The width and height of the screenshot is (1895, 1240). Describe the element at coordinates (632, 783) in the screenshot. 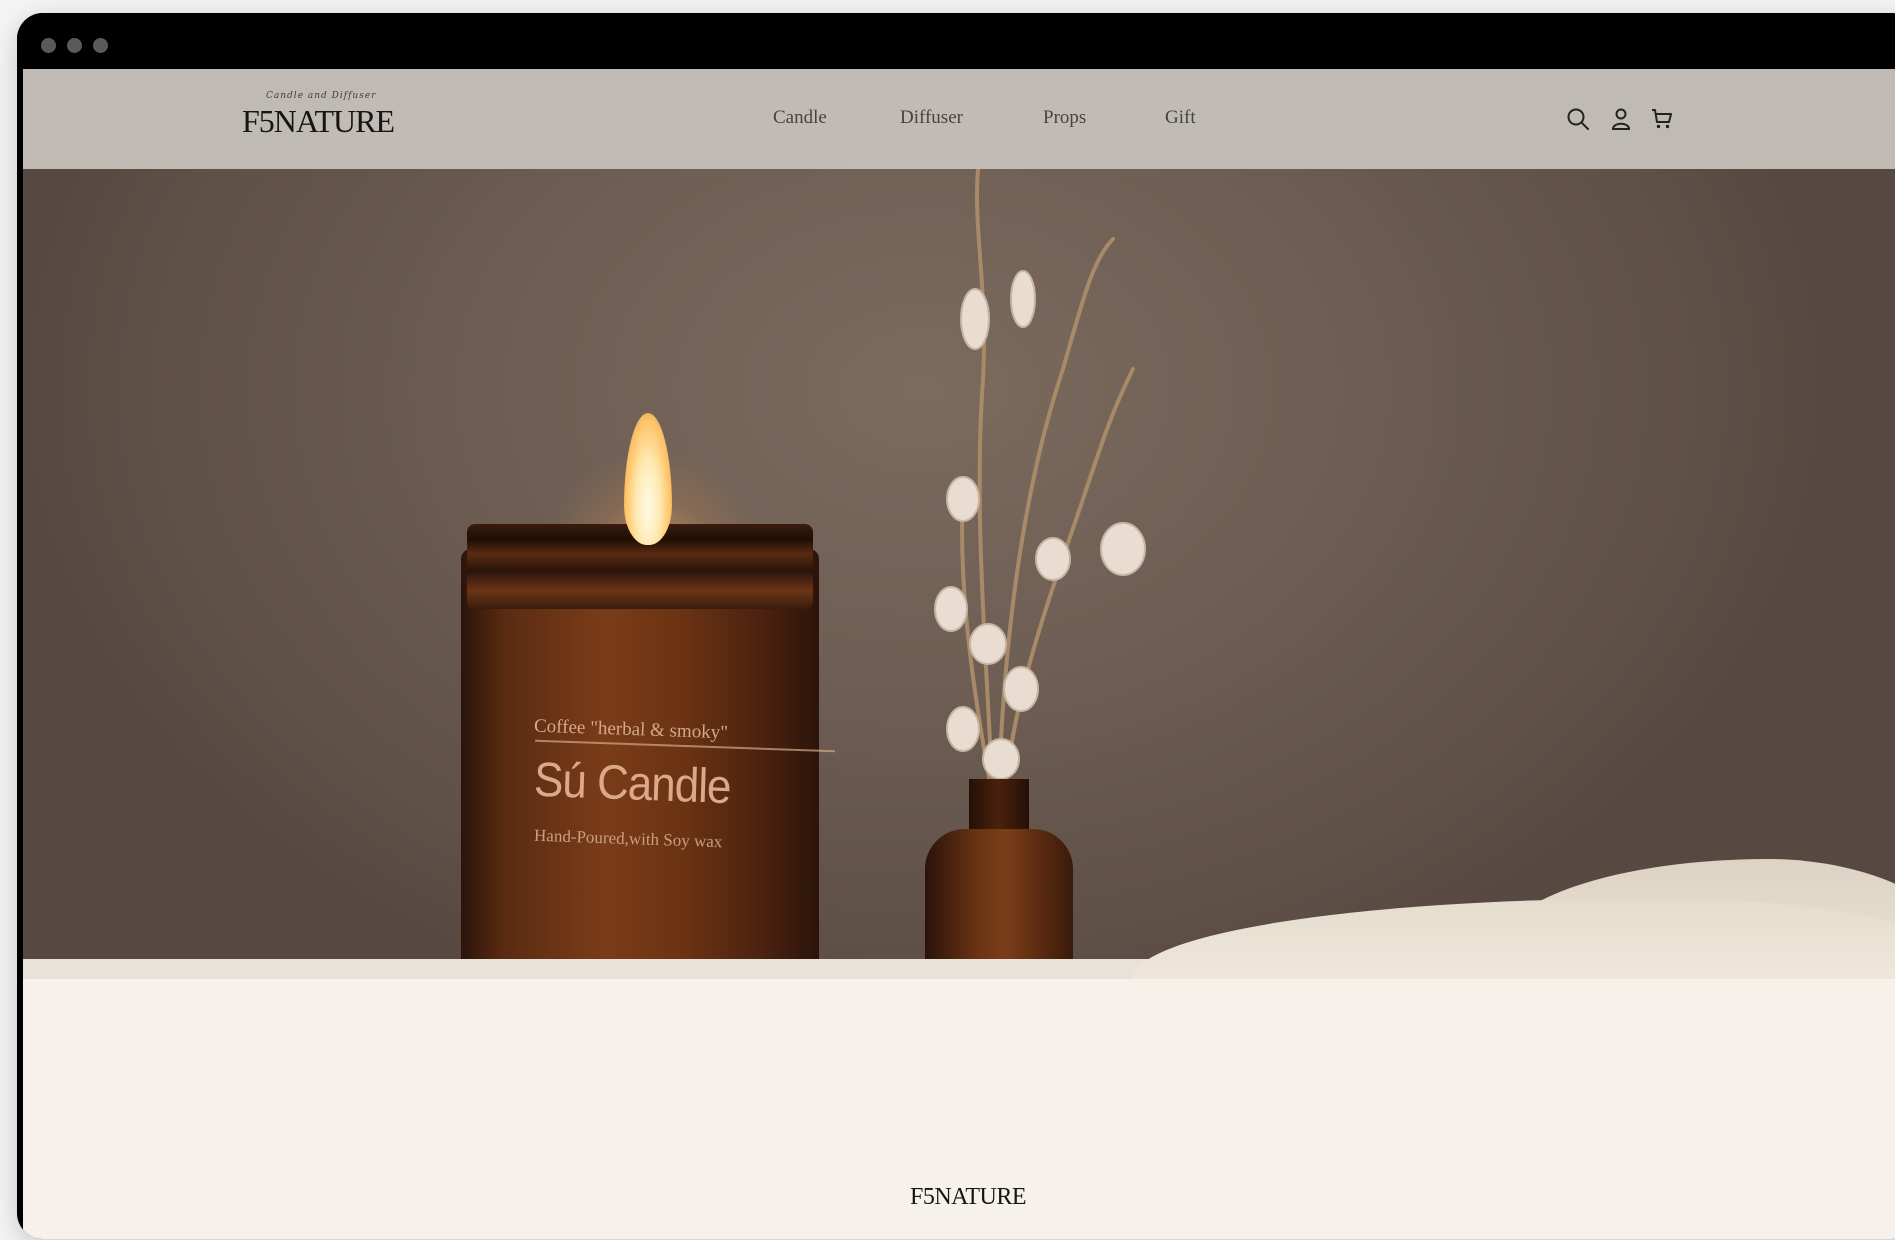

I see `product-brand: Sú Candle` at that location.